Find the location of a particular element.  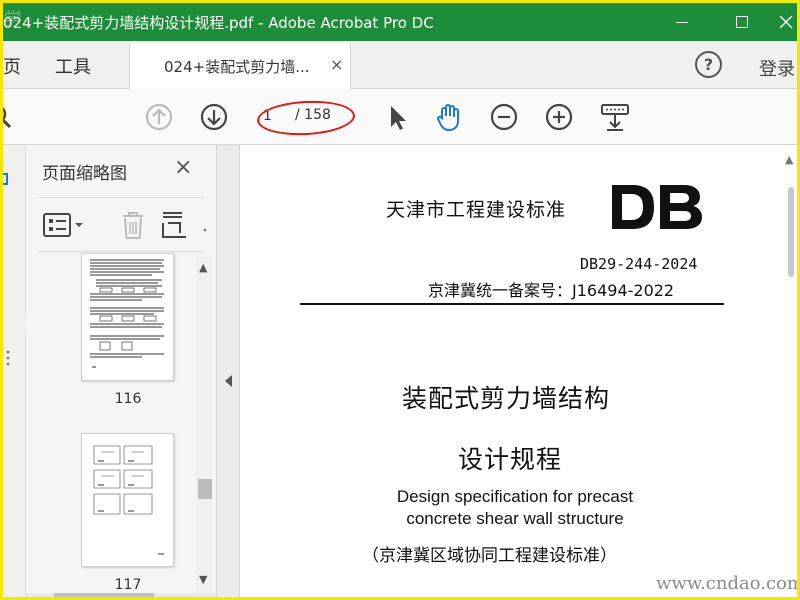

minimize-icon is located at coordinates (682, 22).